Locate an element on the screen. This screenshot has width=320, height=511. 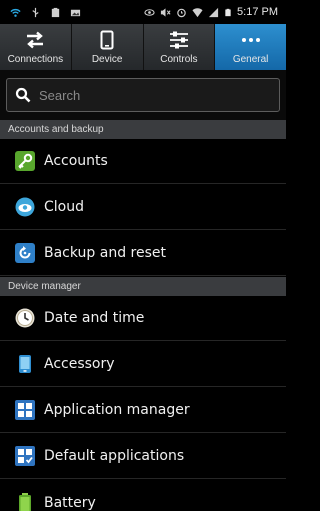
key-icon is located at coordinates (25, 161).